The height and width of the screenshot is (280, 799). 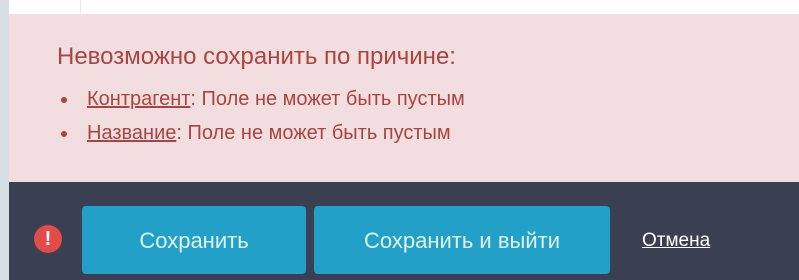 I want to click on name-error-message: : Поле не может быть пустым, so click(x=313, y=133).